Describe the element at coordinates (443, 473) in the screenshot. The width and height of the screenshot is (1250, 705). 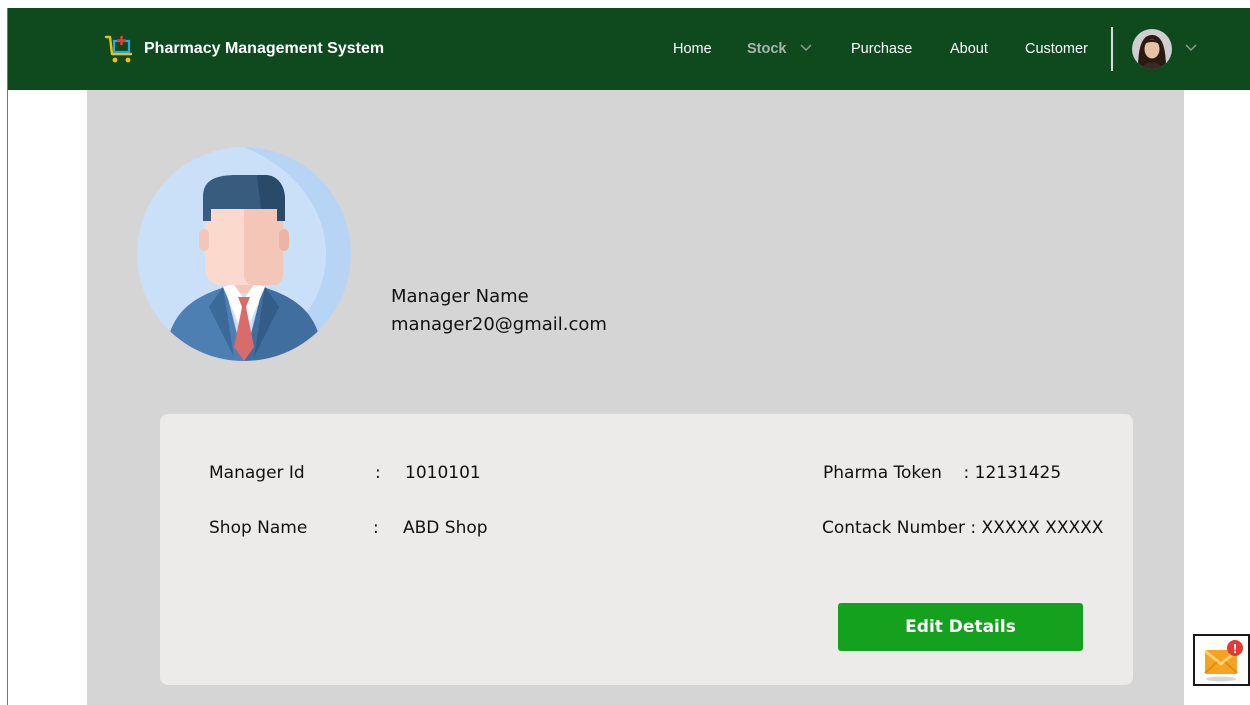
I see `manager-id-value: 1010101` at that location.